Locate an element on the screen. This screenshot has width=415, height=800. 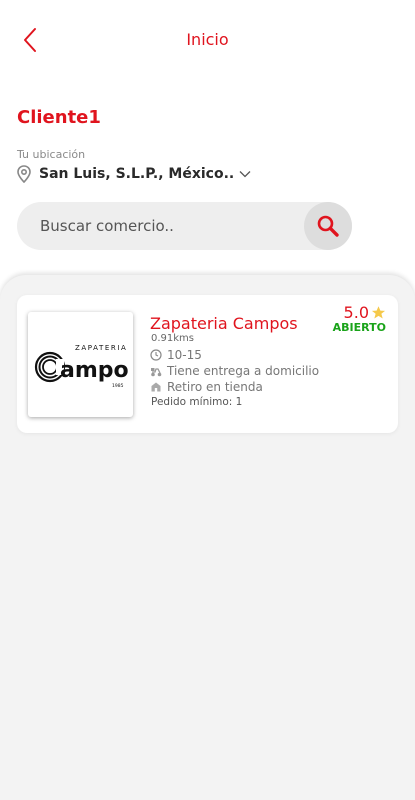
delivery-text: Tiene entrega a domicilio is located at coordinates (243, 371).